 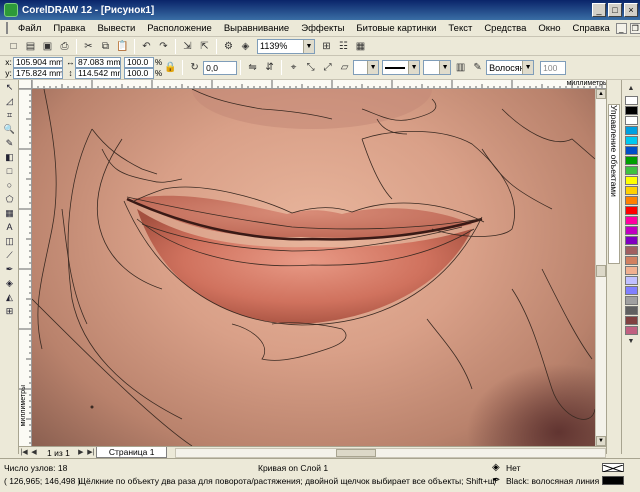 I want to click on extract-subpath-icon: ▱, so click(x=344, y=67).